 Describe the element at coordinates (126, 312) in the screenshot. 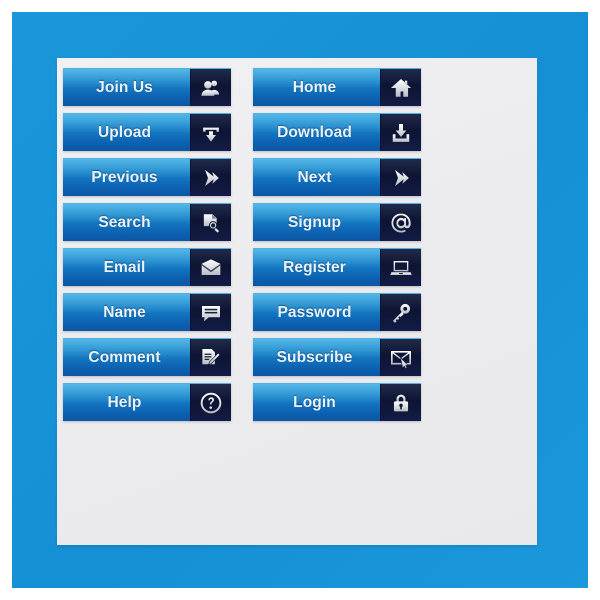

I see `button-label: Name` at that location.